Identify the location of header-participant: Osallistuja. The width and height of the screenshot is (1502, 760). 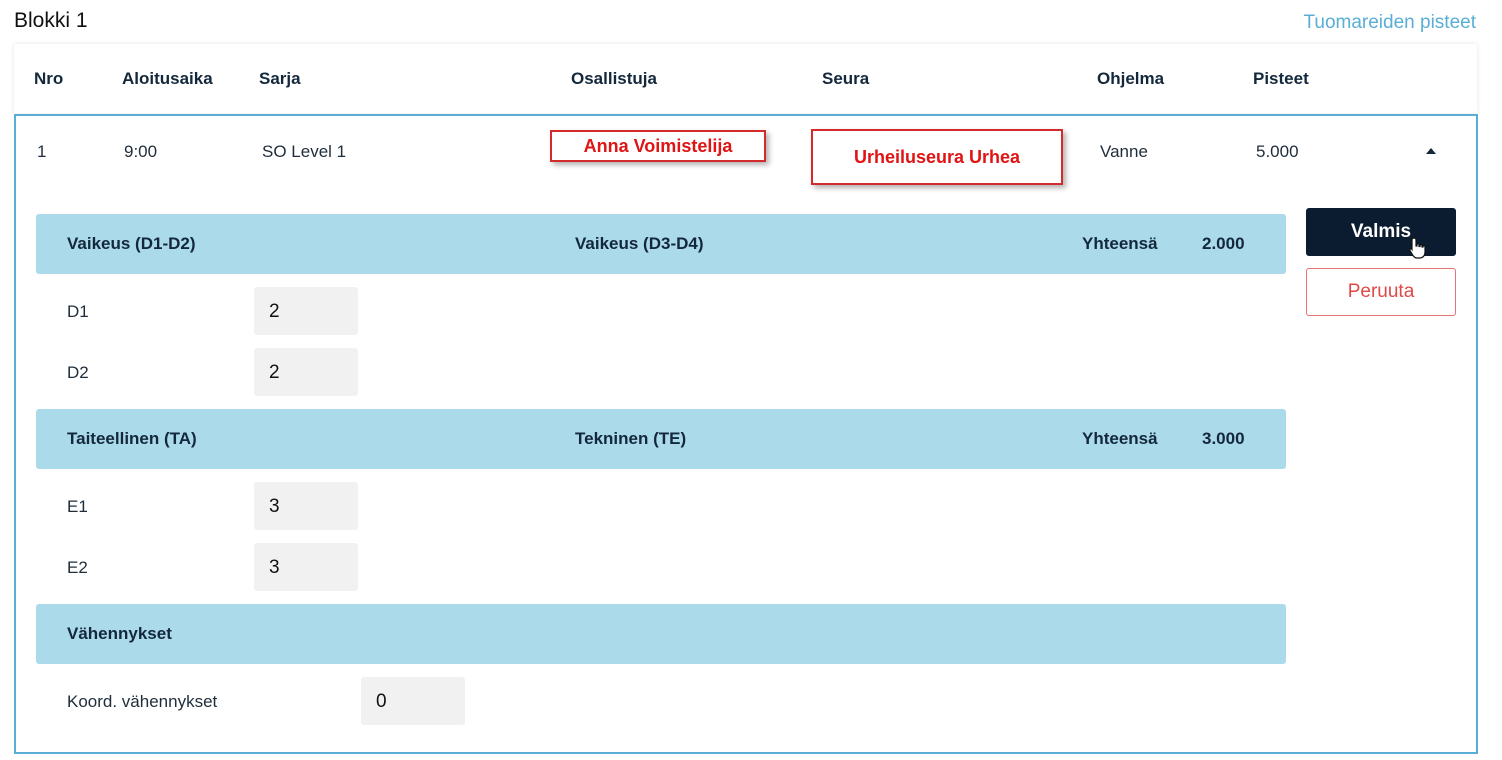
(614, 78).